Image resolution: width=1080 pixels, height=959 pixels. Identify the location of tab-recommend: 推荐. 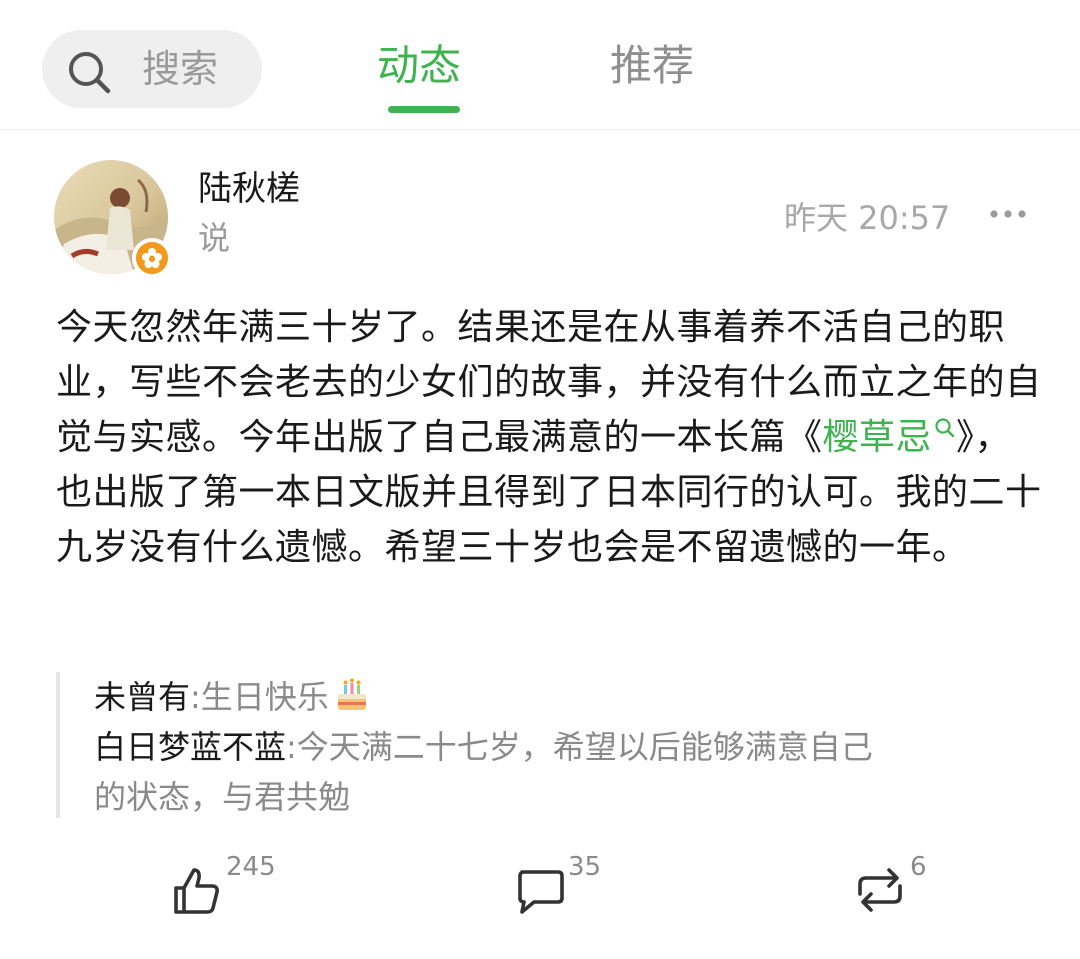
(652, 66).